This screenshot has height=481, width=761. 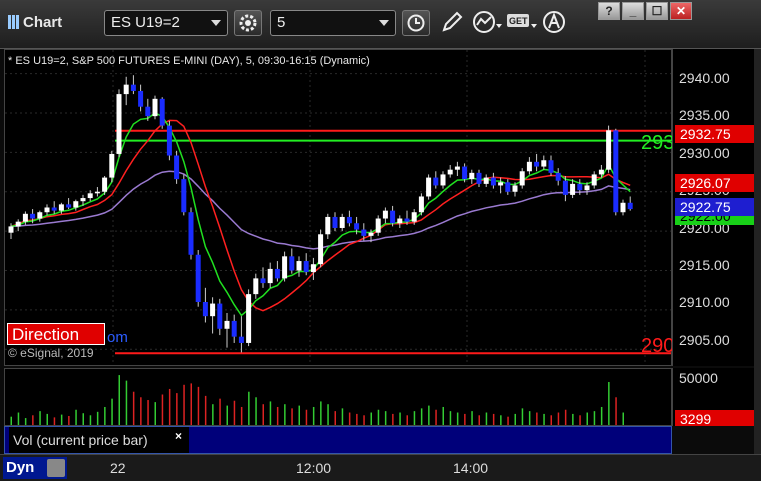 I want to click on gear-icon, so click(x=248, y=23).